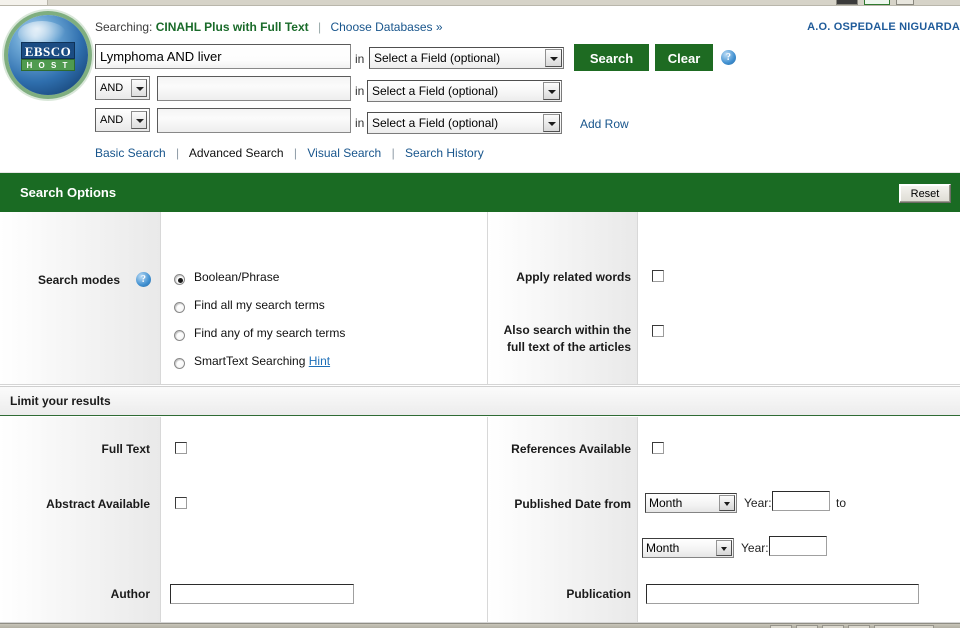 Image resolution: width=960 pixels, height=628 pixels. I want to click on apply-related-words-label: Apply related words, so click(573, 277).